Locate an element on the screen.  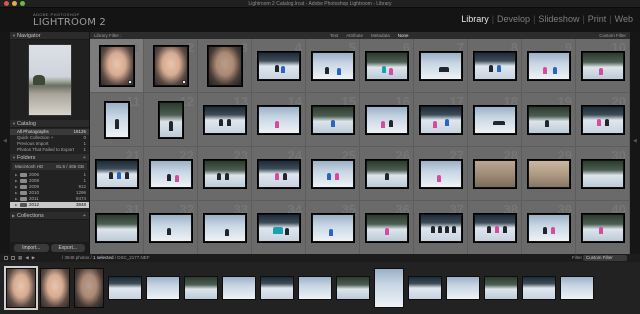
grid-cell: 12 is located at coordinates (171, 120).